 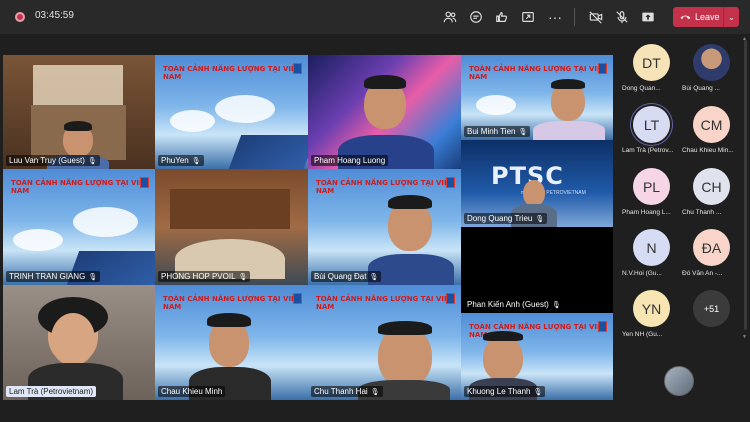 What do you see at coordinates (53, 276) in the screenshot?
I see `participant-name: TRINH TRAN GIANG 🎙` at bounding box center [53, 276].